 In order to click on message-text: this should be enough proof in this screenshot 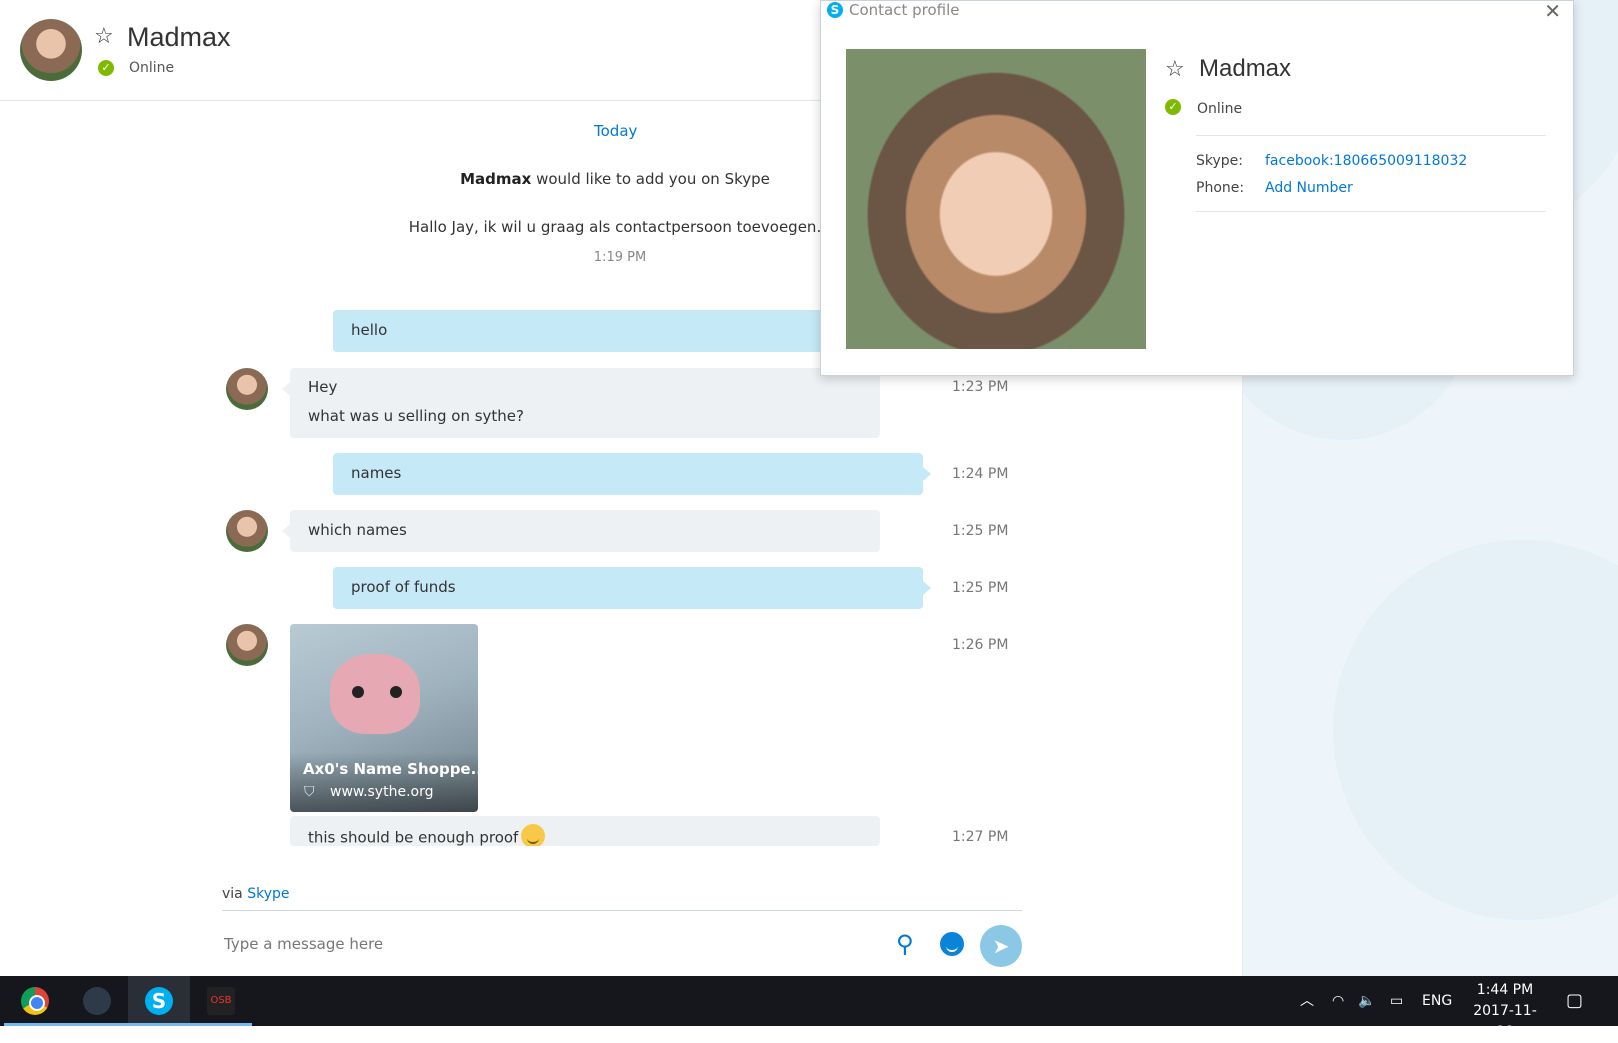, I will do `click(427, 835)`.